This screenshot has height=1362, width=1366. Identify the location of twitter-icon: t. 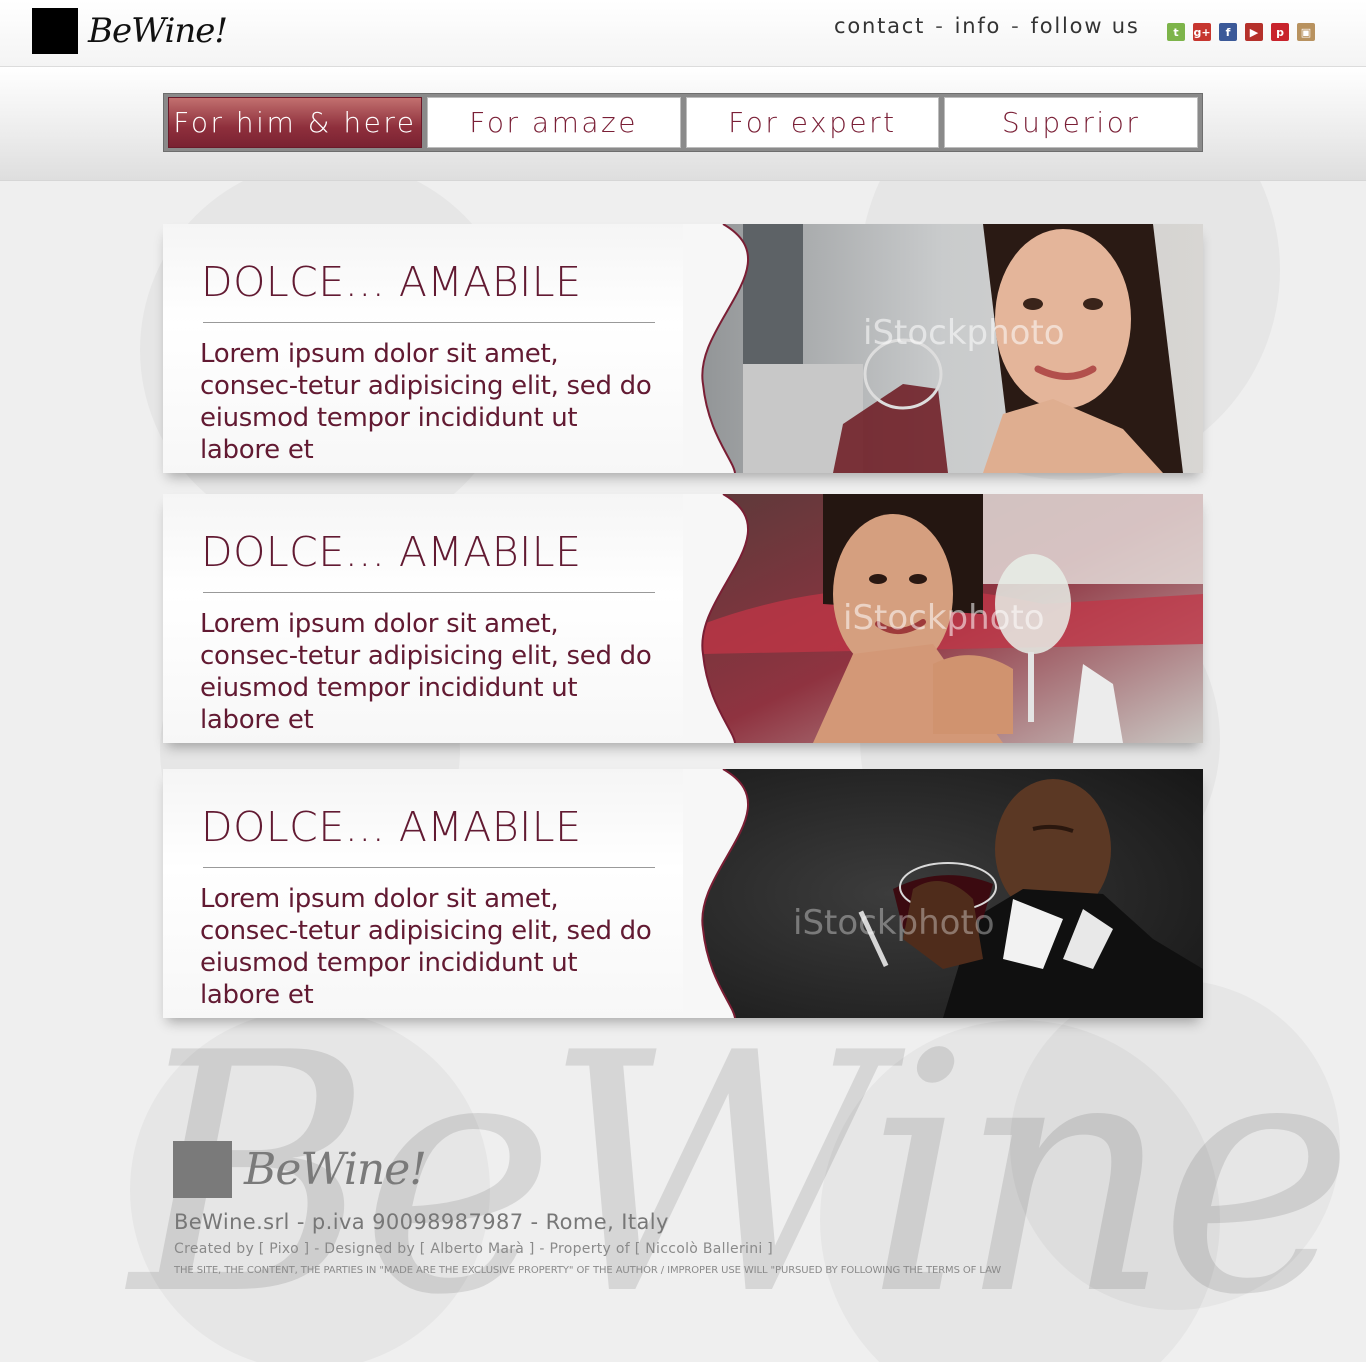
(1176, 32).